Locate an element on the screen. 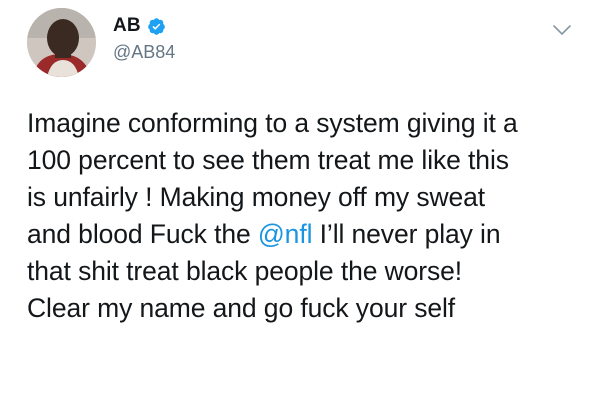  text-segment: I’ll never play in is located at coordinates (406, 234).